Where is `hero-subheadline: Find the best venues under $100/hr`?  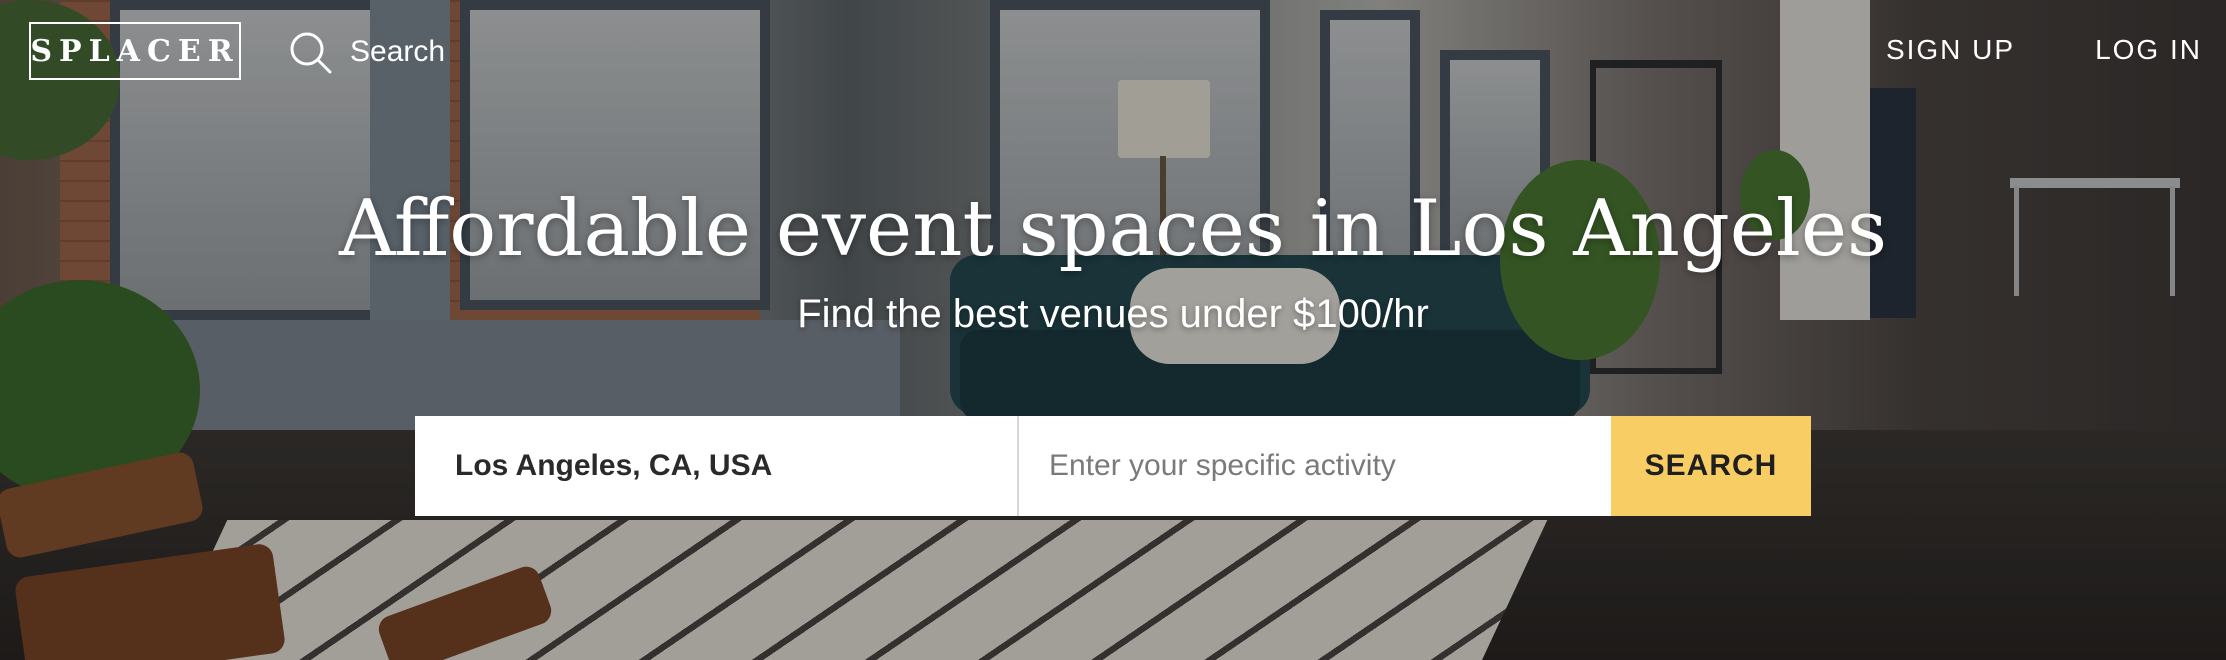 hero-subheadline: Find the best venues under $100/hr is located at coordinates (1113, 314).